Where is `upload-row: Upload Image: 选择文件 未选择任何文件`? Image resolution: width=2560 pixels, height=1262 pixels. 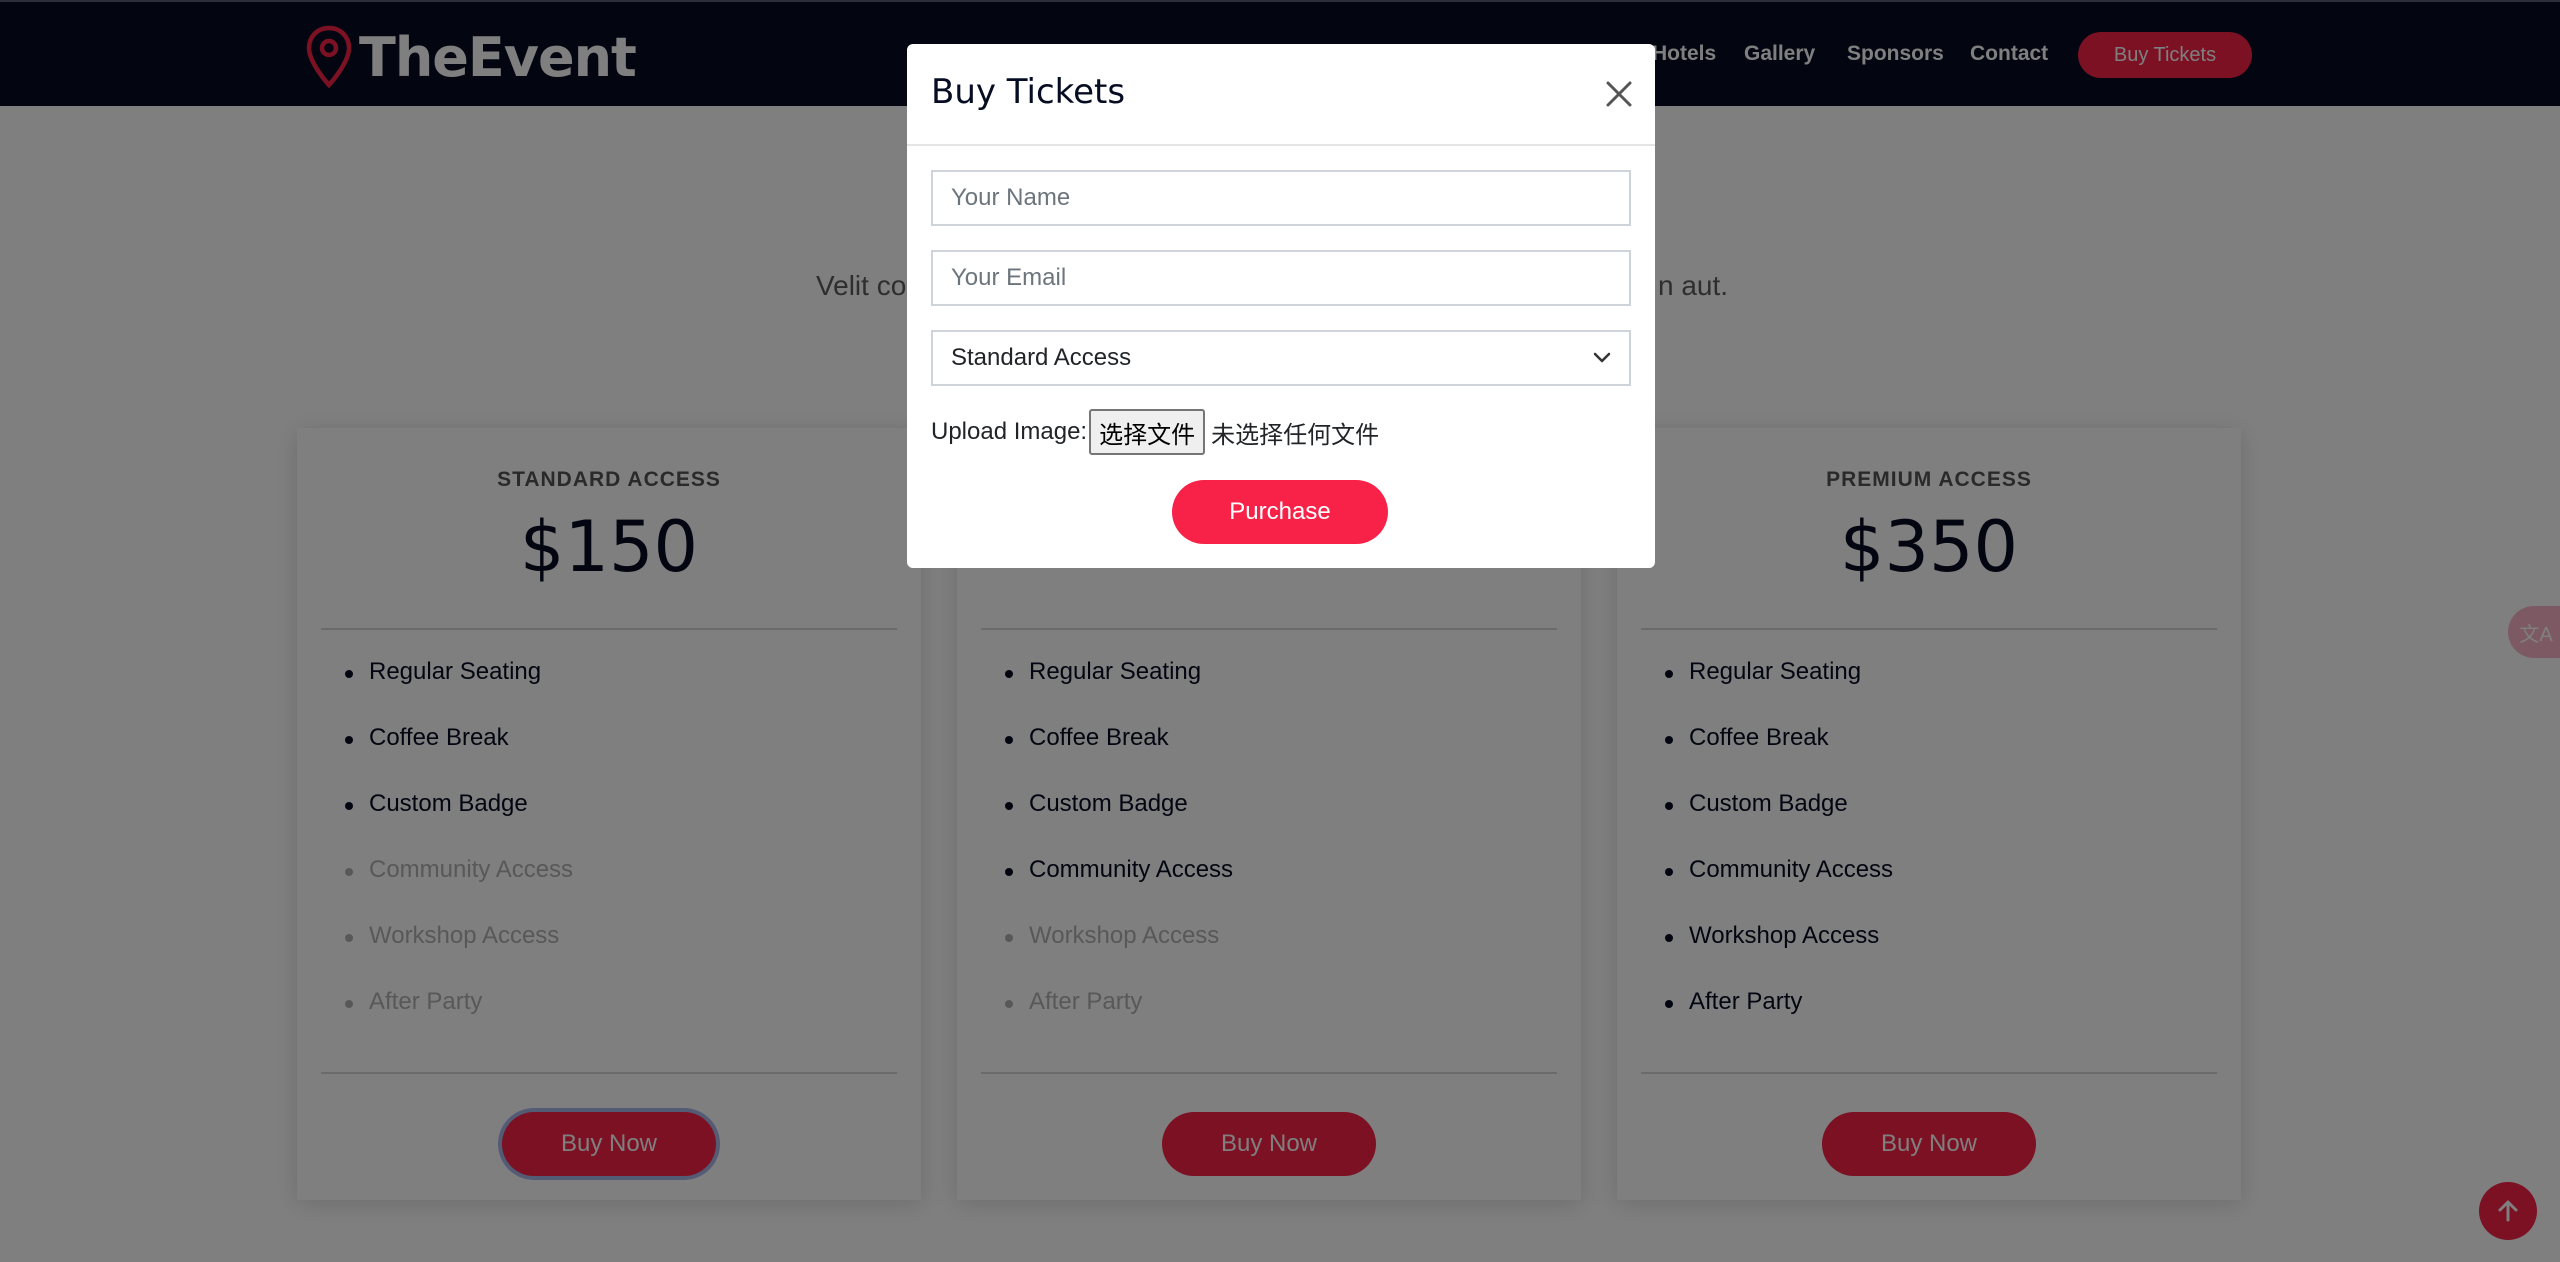 upload-row: Upload Image: 选择文件 未选择任何文件 is located at coordinates (1155, 432).